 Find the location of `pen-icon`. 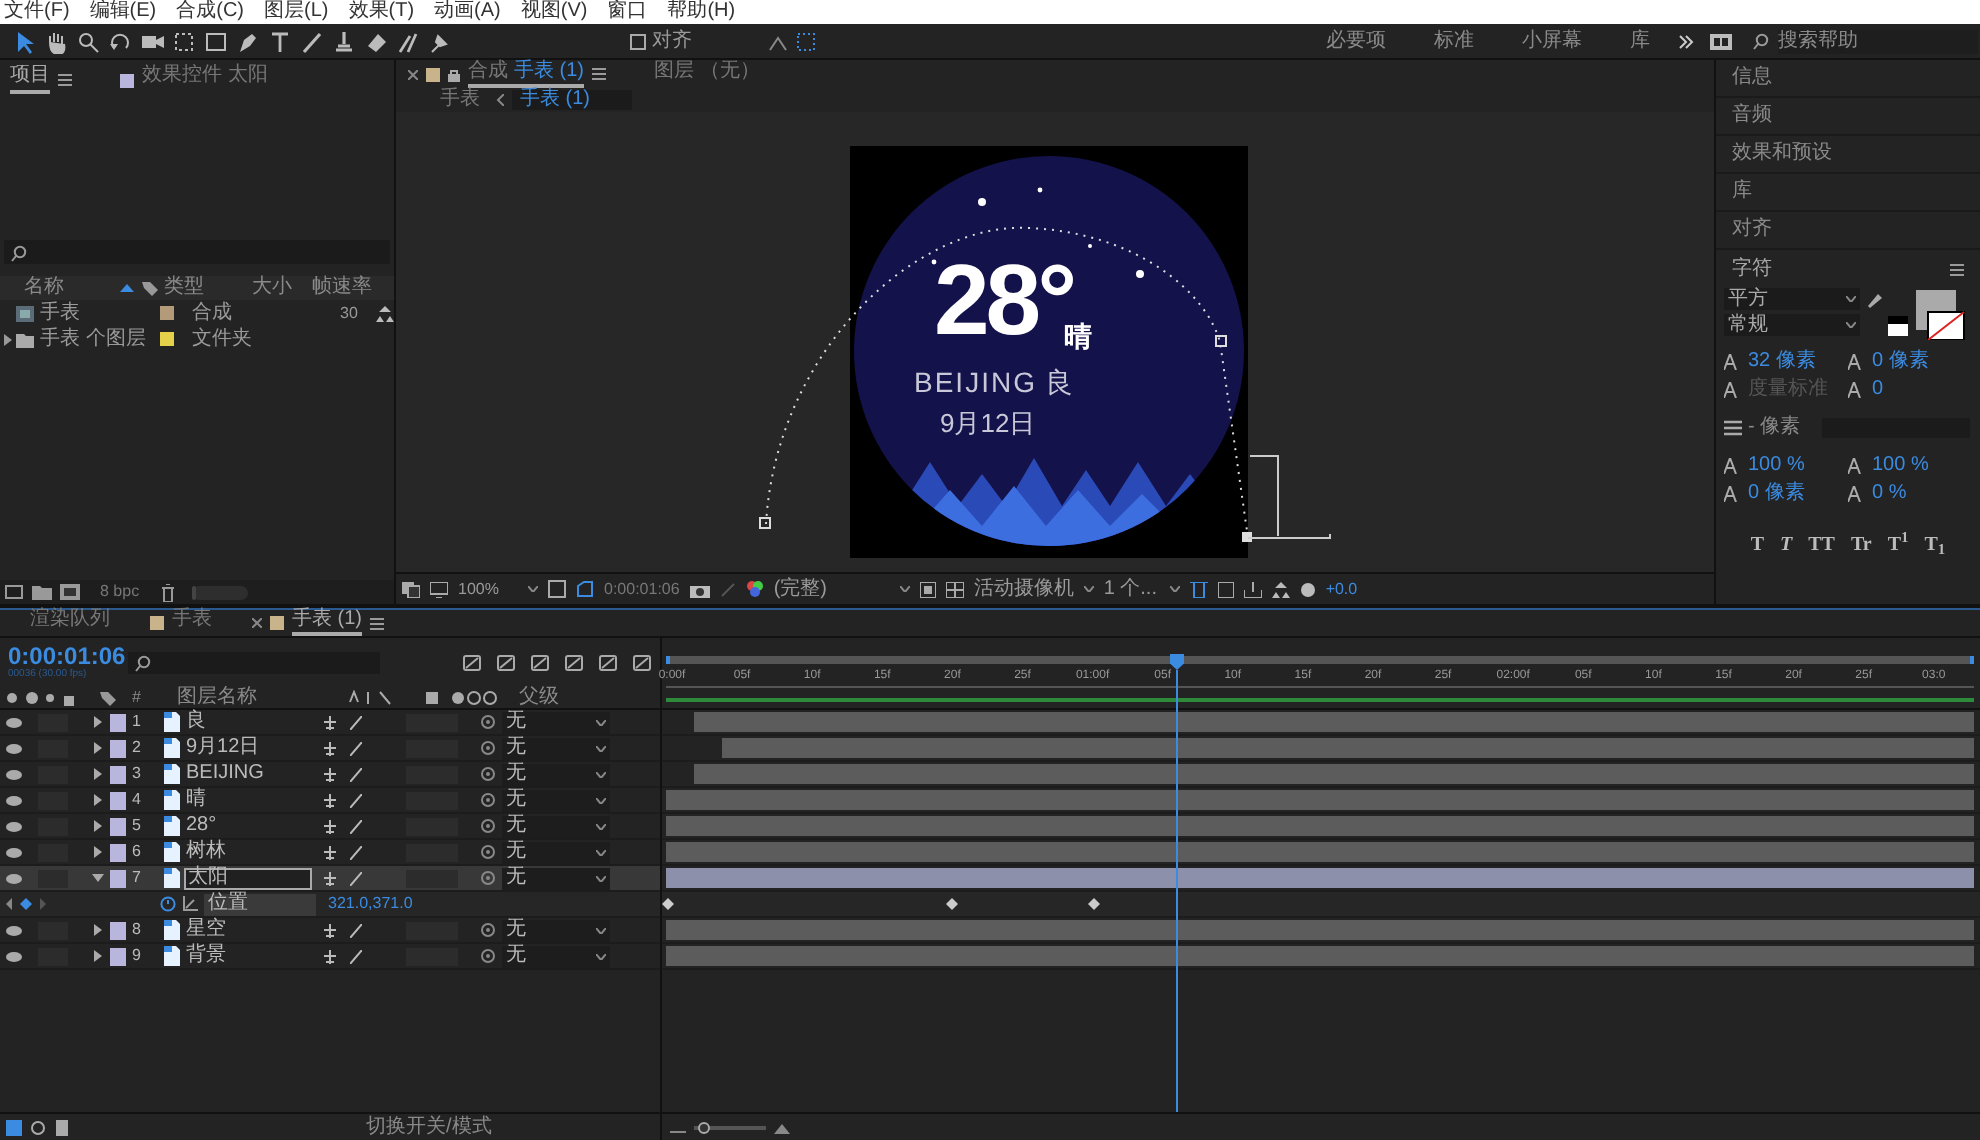

pen-icon is located at coordinates (248, 41).